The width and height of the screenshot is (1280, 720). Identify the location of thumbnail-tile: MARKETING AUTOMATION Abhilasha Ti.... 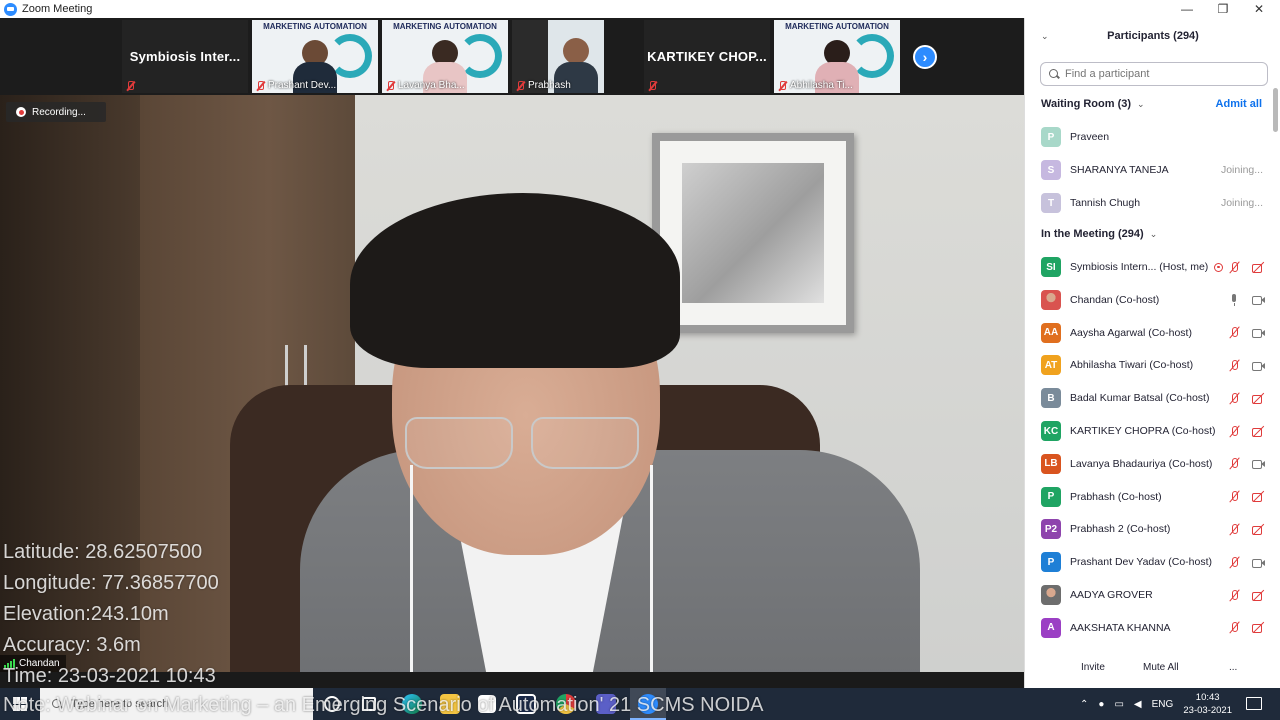
(837, 56).